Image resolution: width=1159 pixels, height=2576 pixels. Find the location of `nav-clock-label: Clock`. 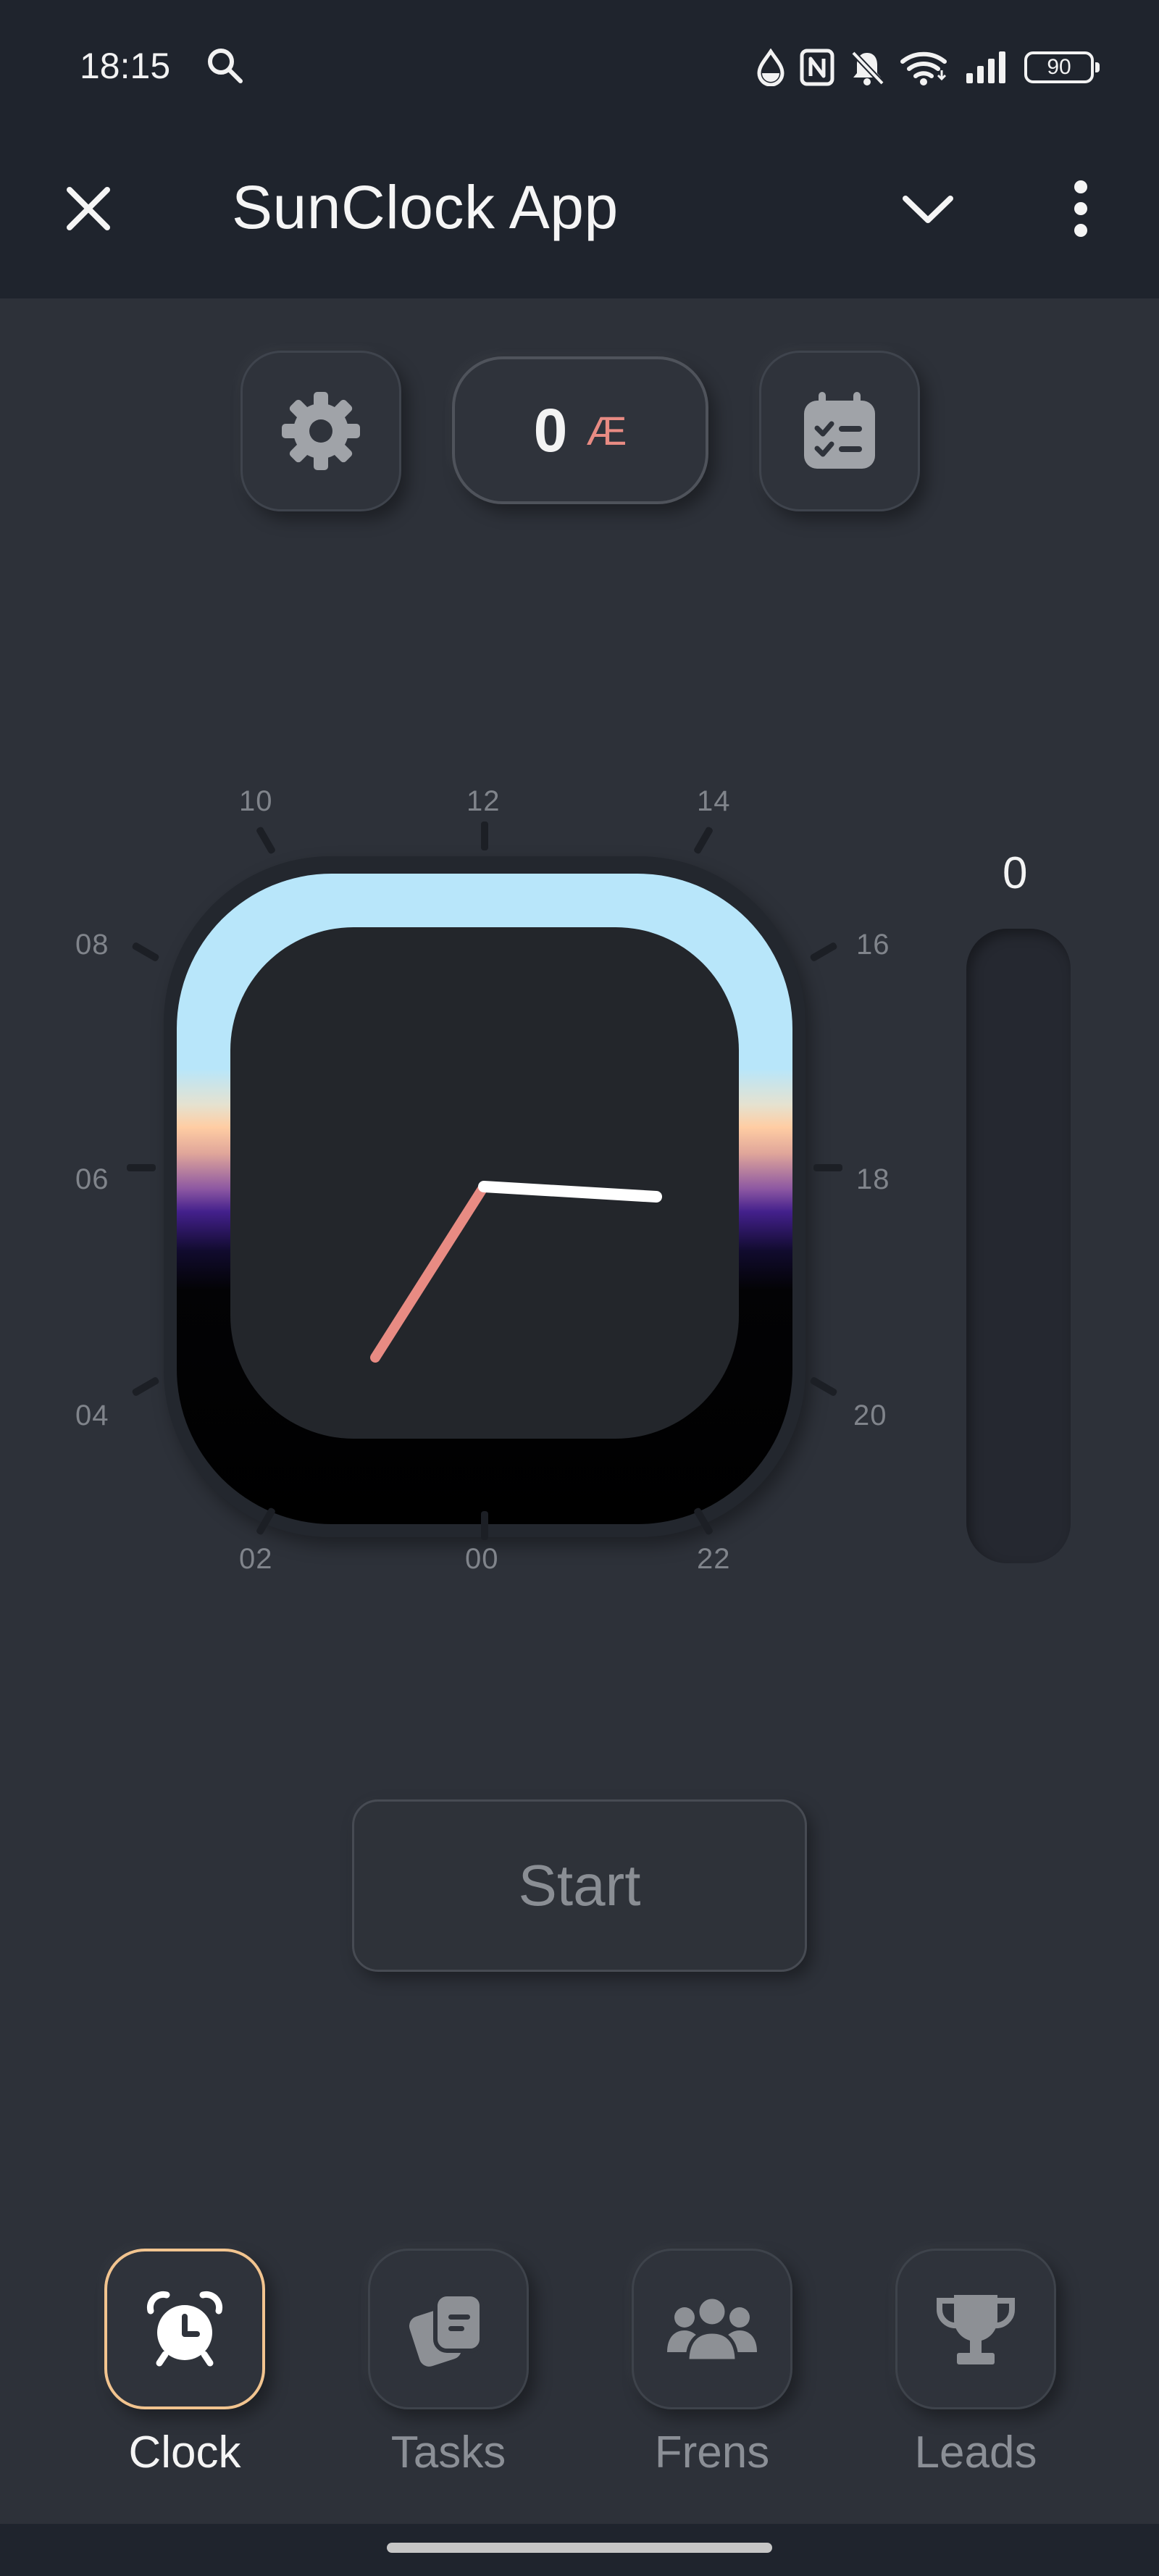

nav-clock-label: Clock is located at coordinates (184, 2452).